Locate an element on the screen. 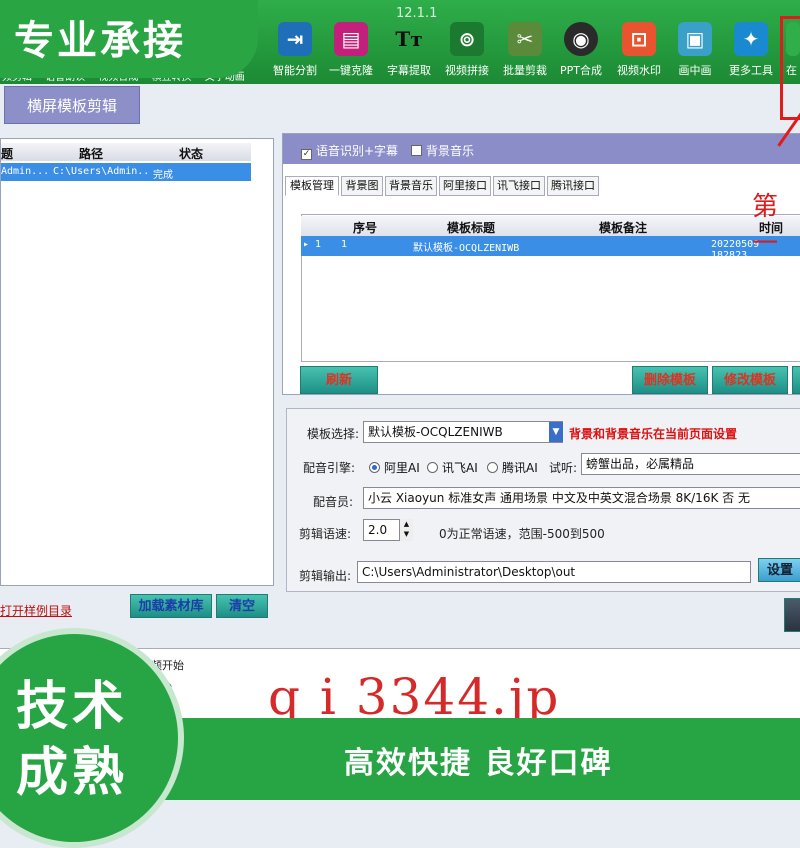 The width and height of the screenshot is (800, 848). tool-split: ⇥ 智能分割 is located at coordinates (295, 50).